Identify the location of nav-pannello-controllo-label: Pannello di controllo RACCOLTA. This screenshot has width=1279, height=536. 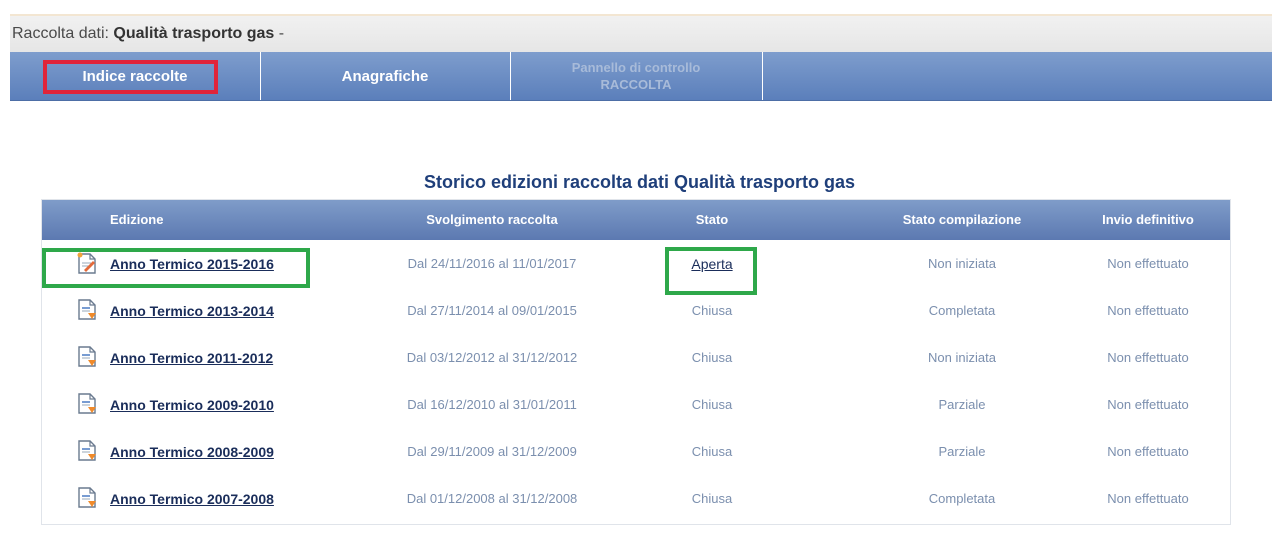
(636, 76).